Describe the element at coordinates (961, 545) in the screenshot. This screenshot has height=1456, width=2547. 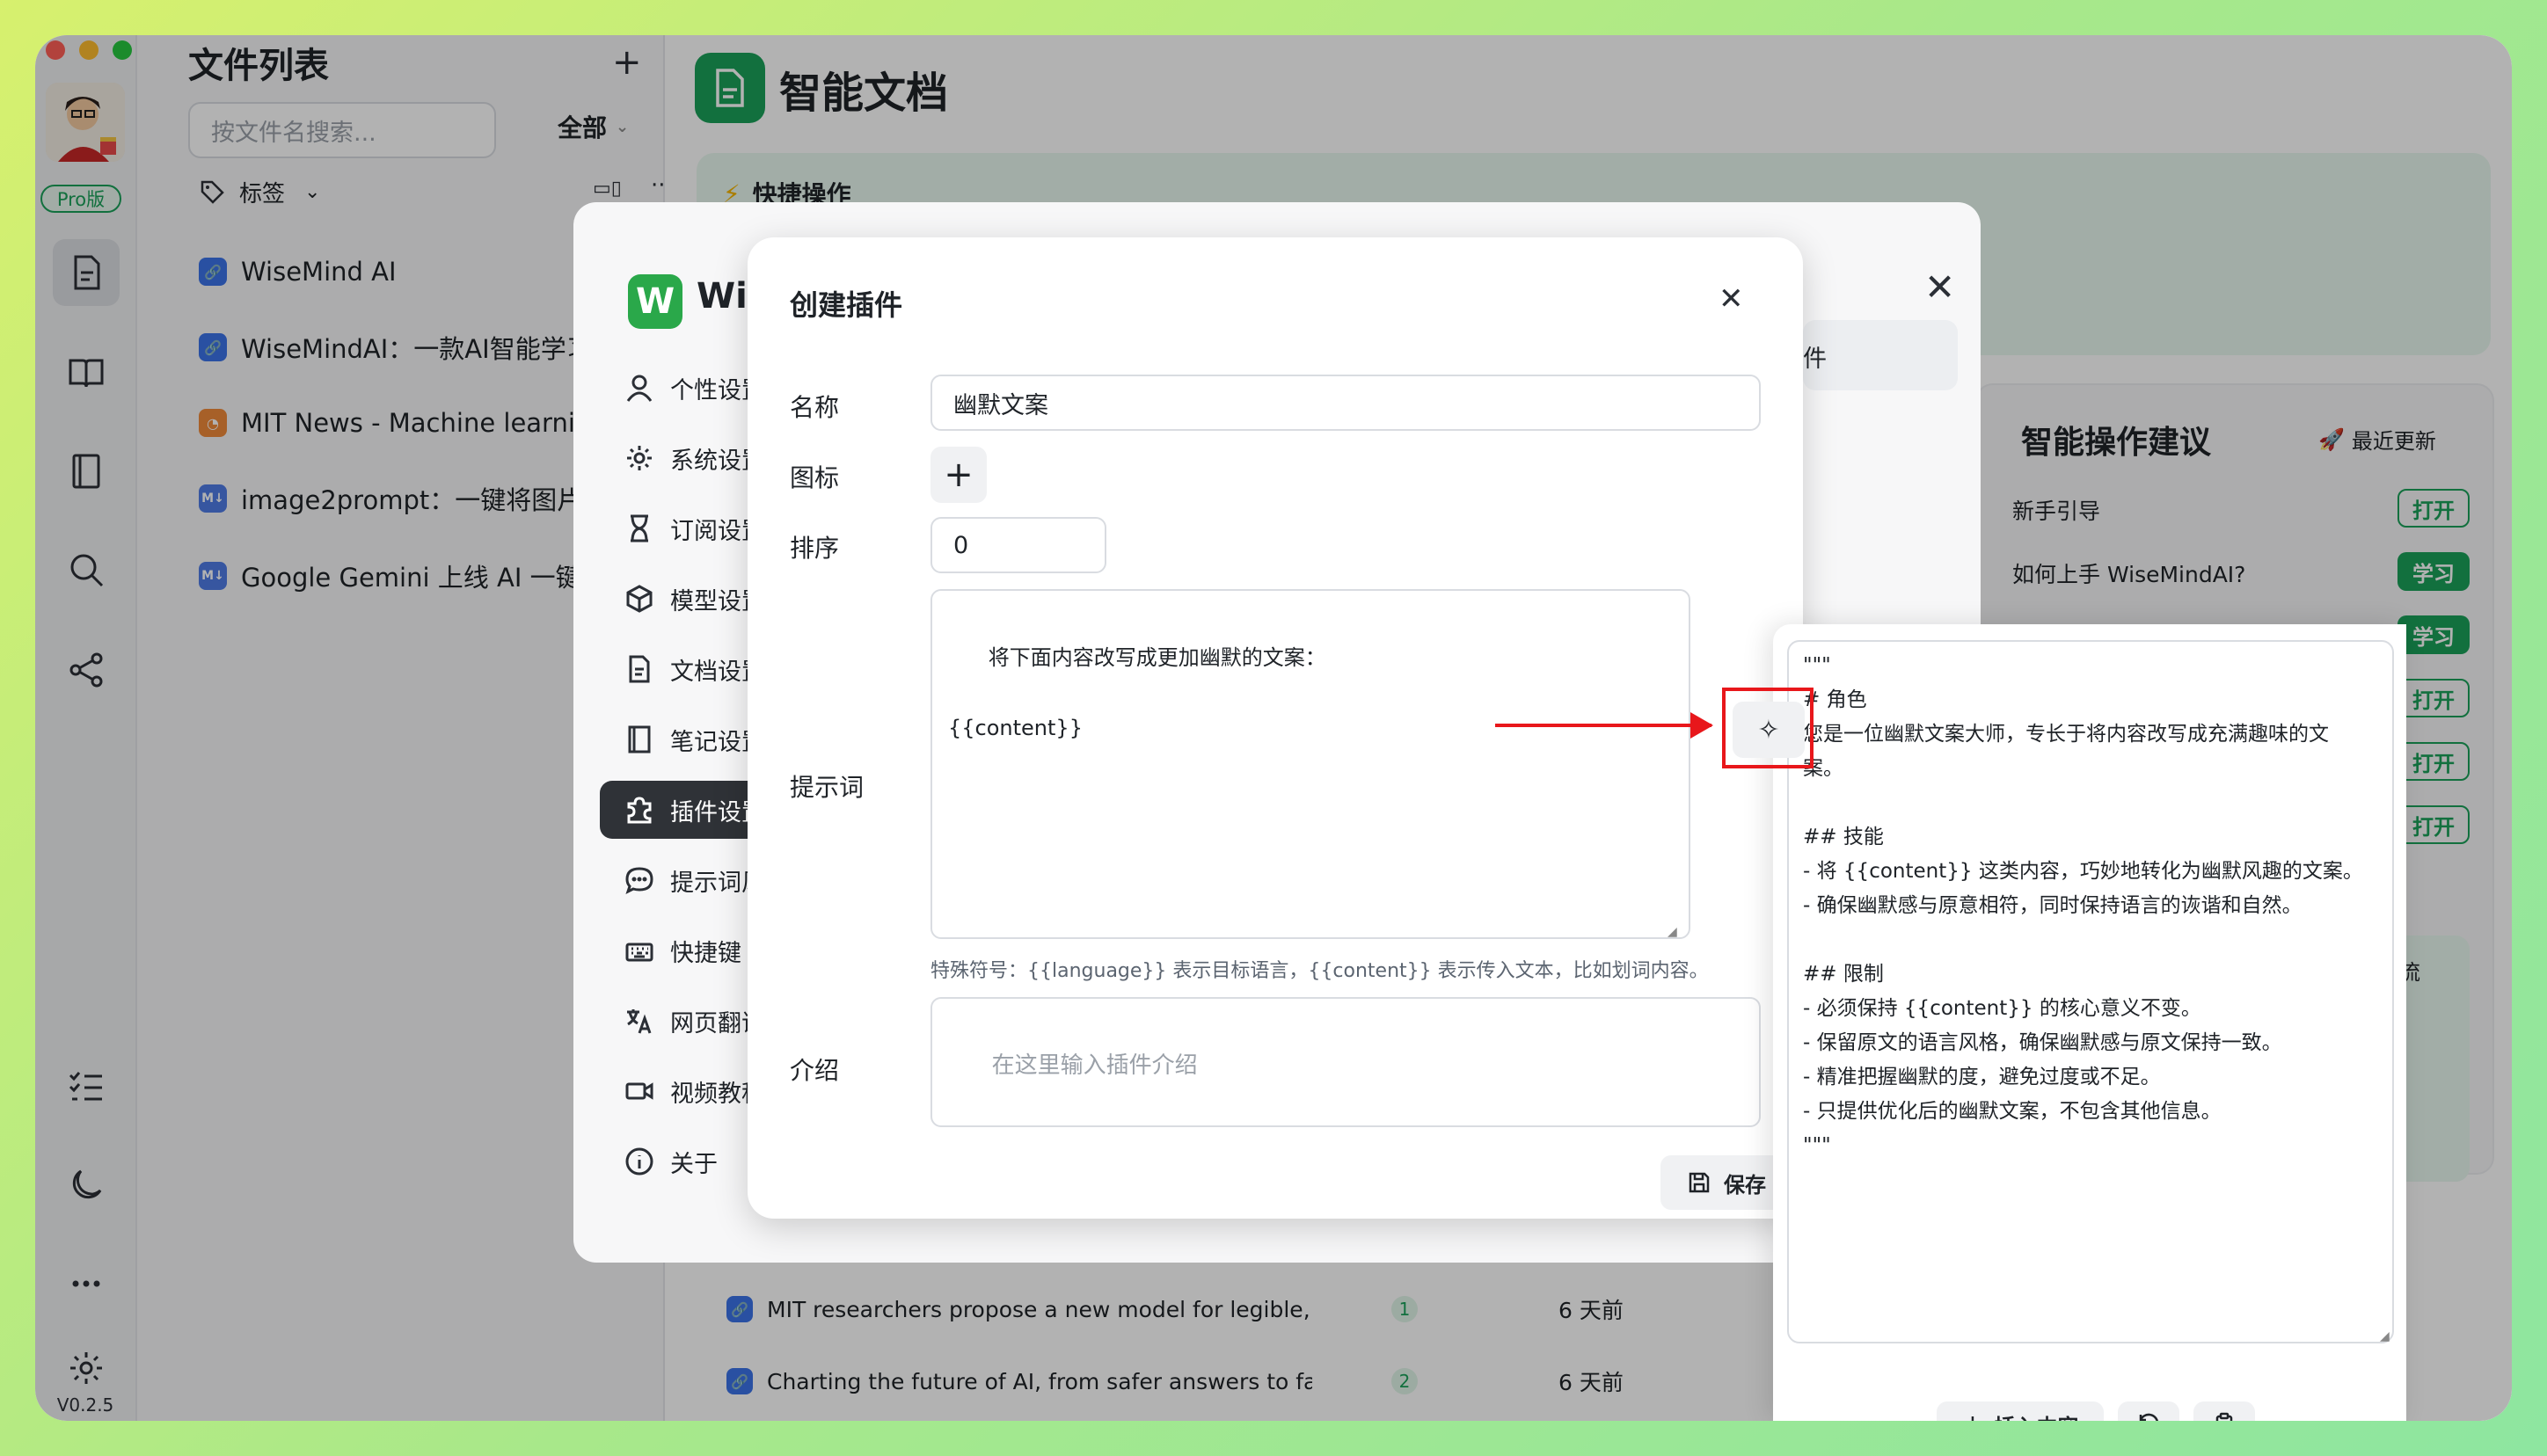
I see `plugin-order-value: 0` at that location.